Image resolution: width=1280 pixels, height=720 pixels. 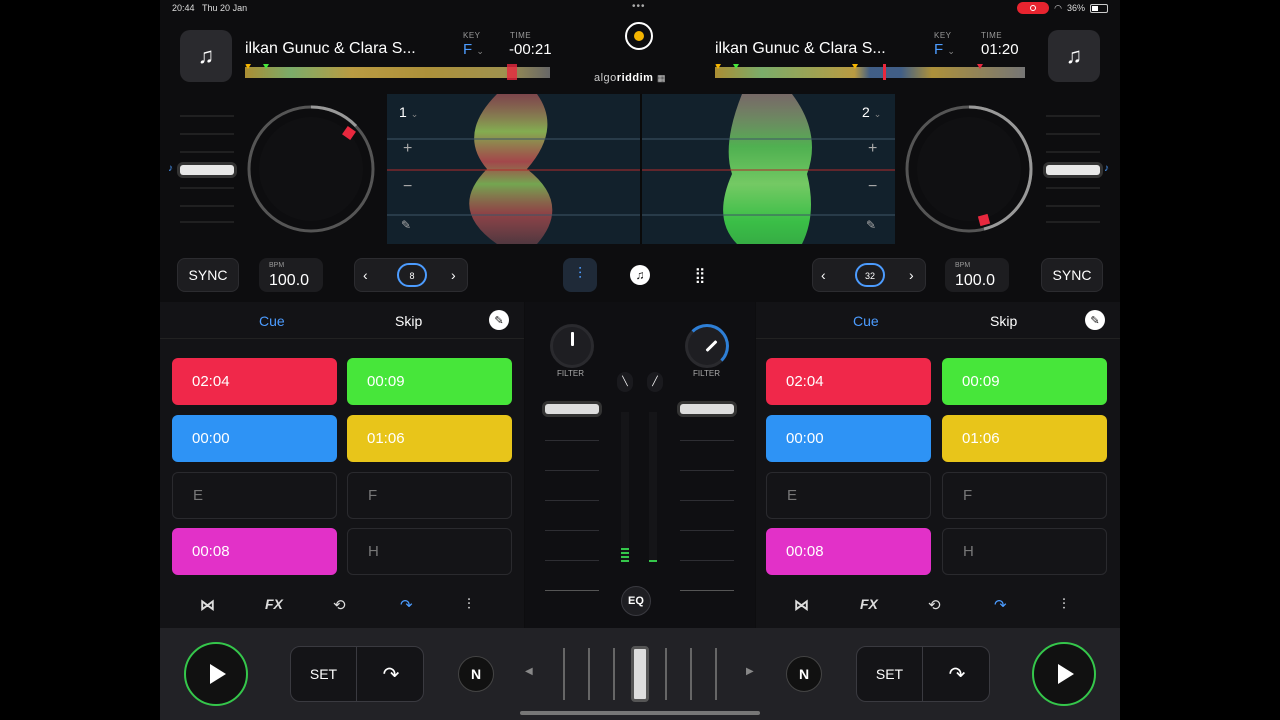 What do you see at coordinates (707, 346) in the screenshot?
I see `filter-knob-right` at bounding box center [707, 346].